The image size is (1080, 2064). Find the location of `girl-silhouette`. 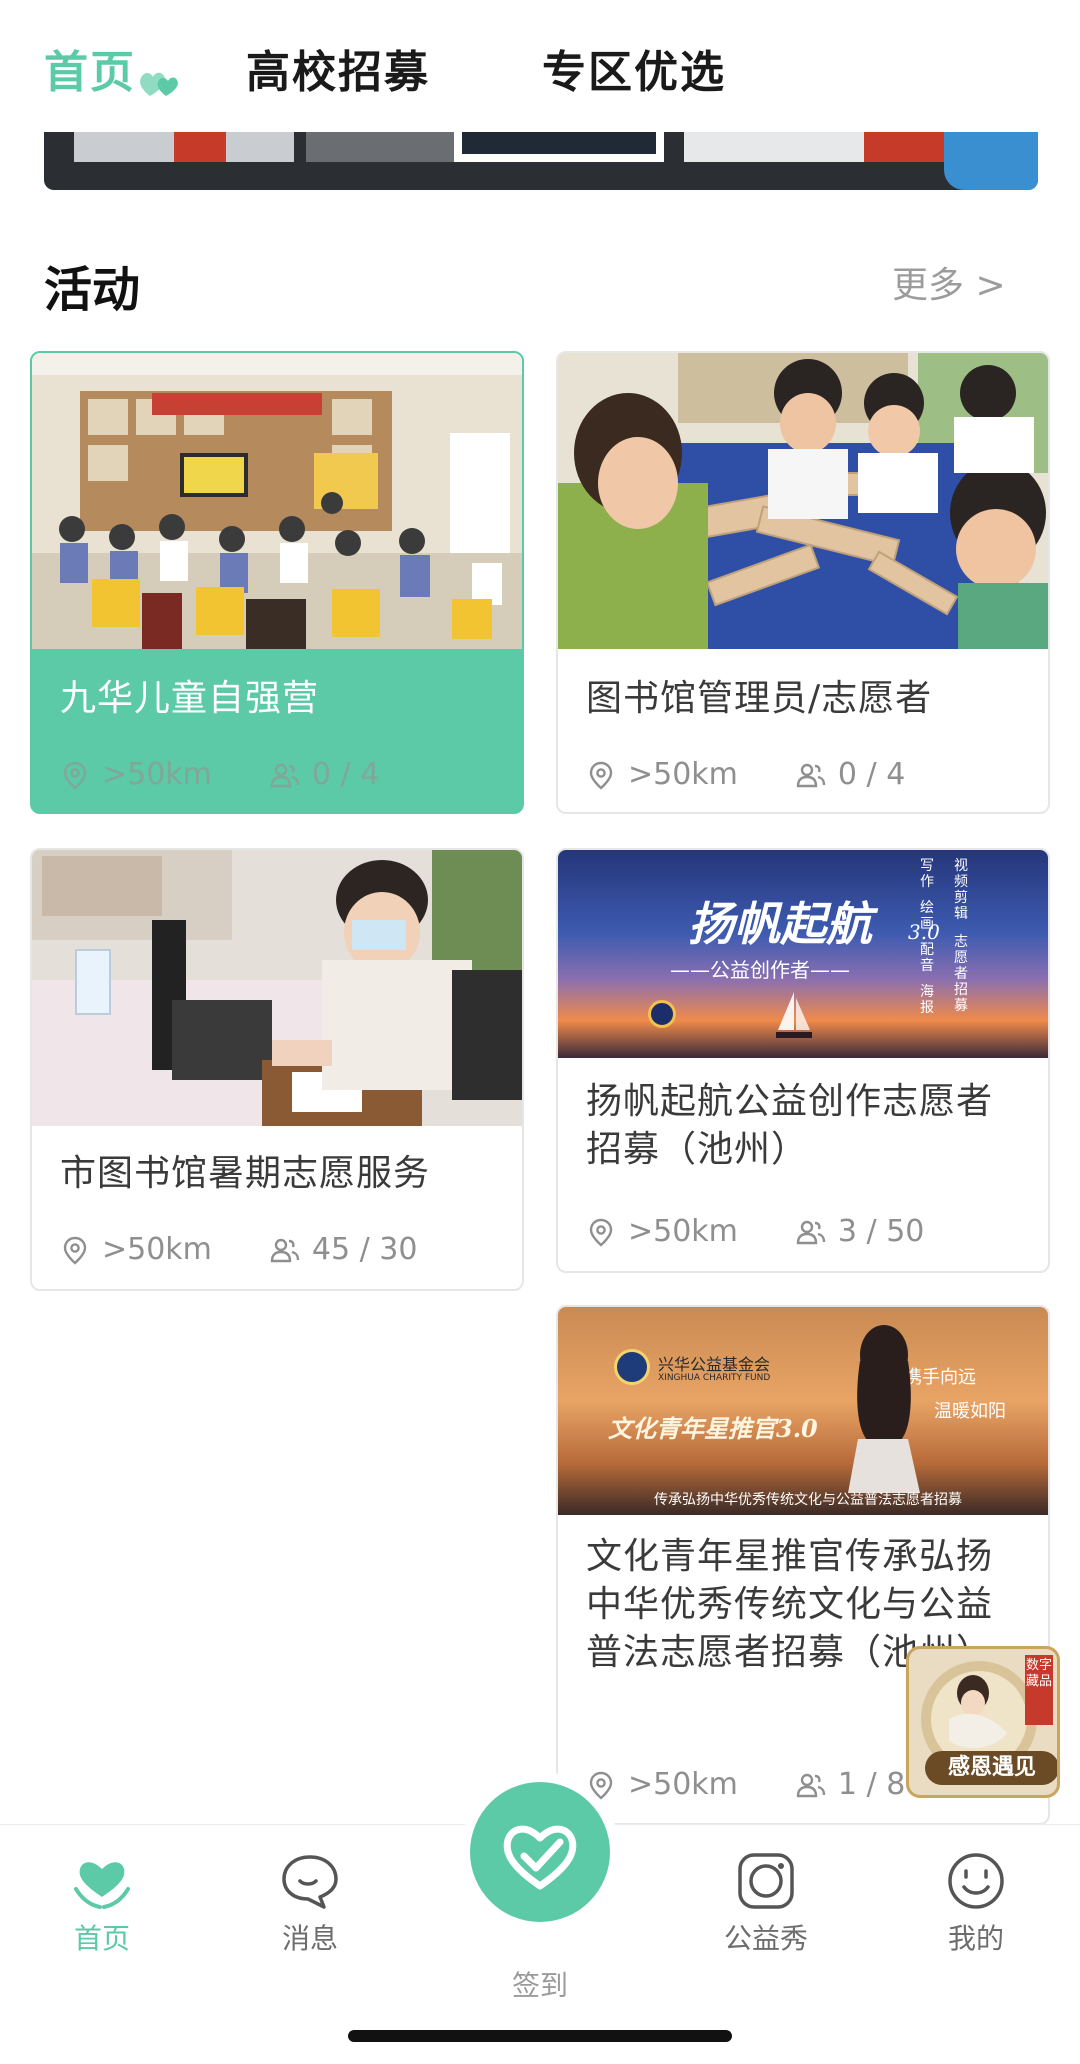

girl-silhouette is located at coordinates (884, 1409).